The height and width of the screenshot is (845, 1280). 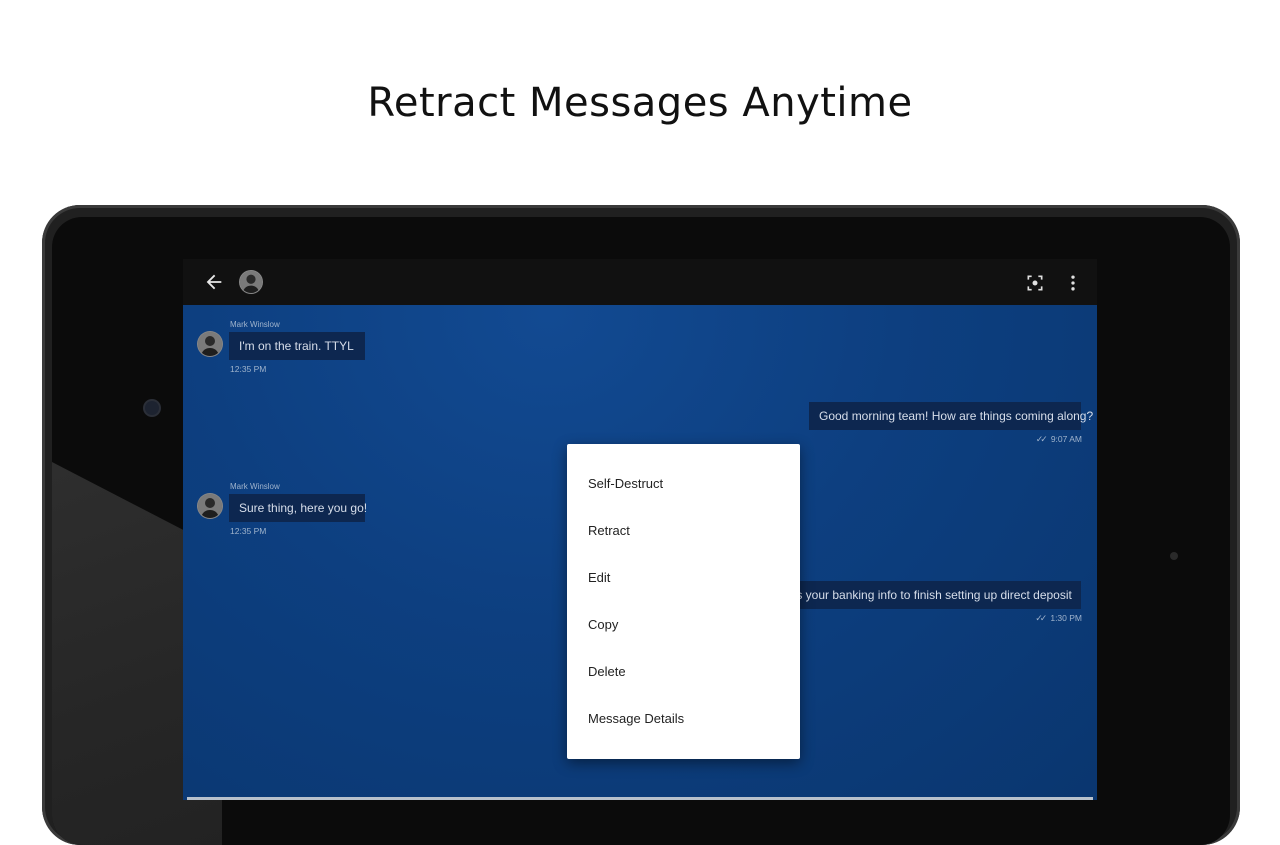 What do you see at coordinates (683, 577) in the screenshot?
I see `menu-item-edit: Edit` at bounding box center [683, 577].